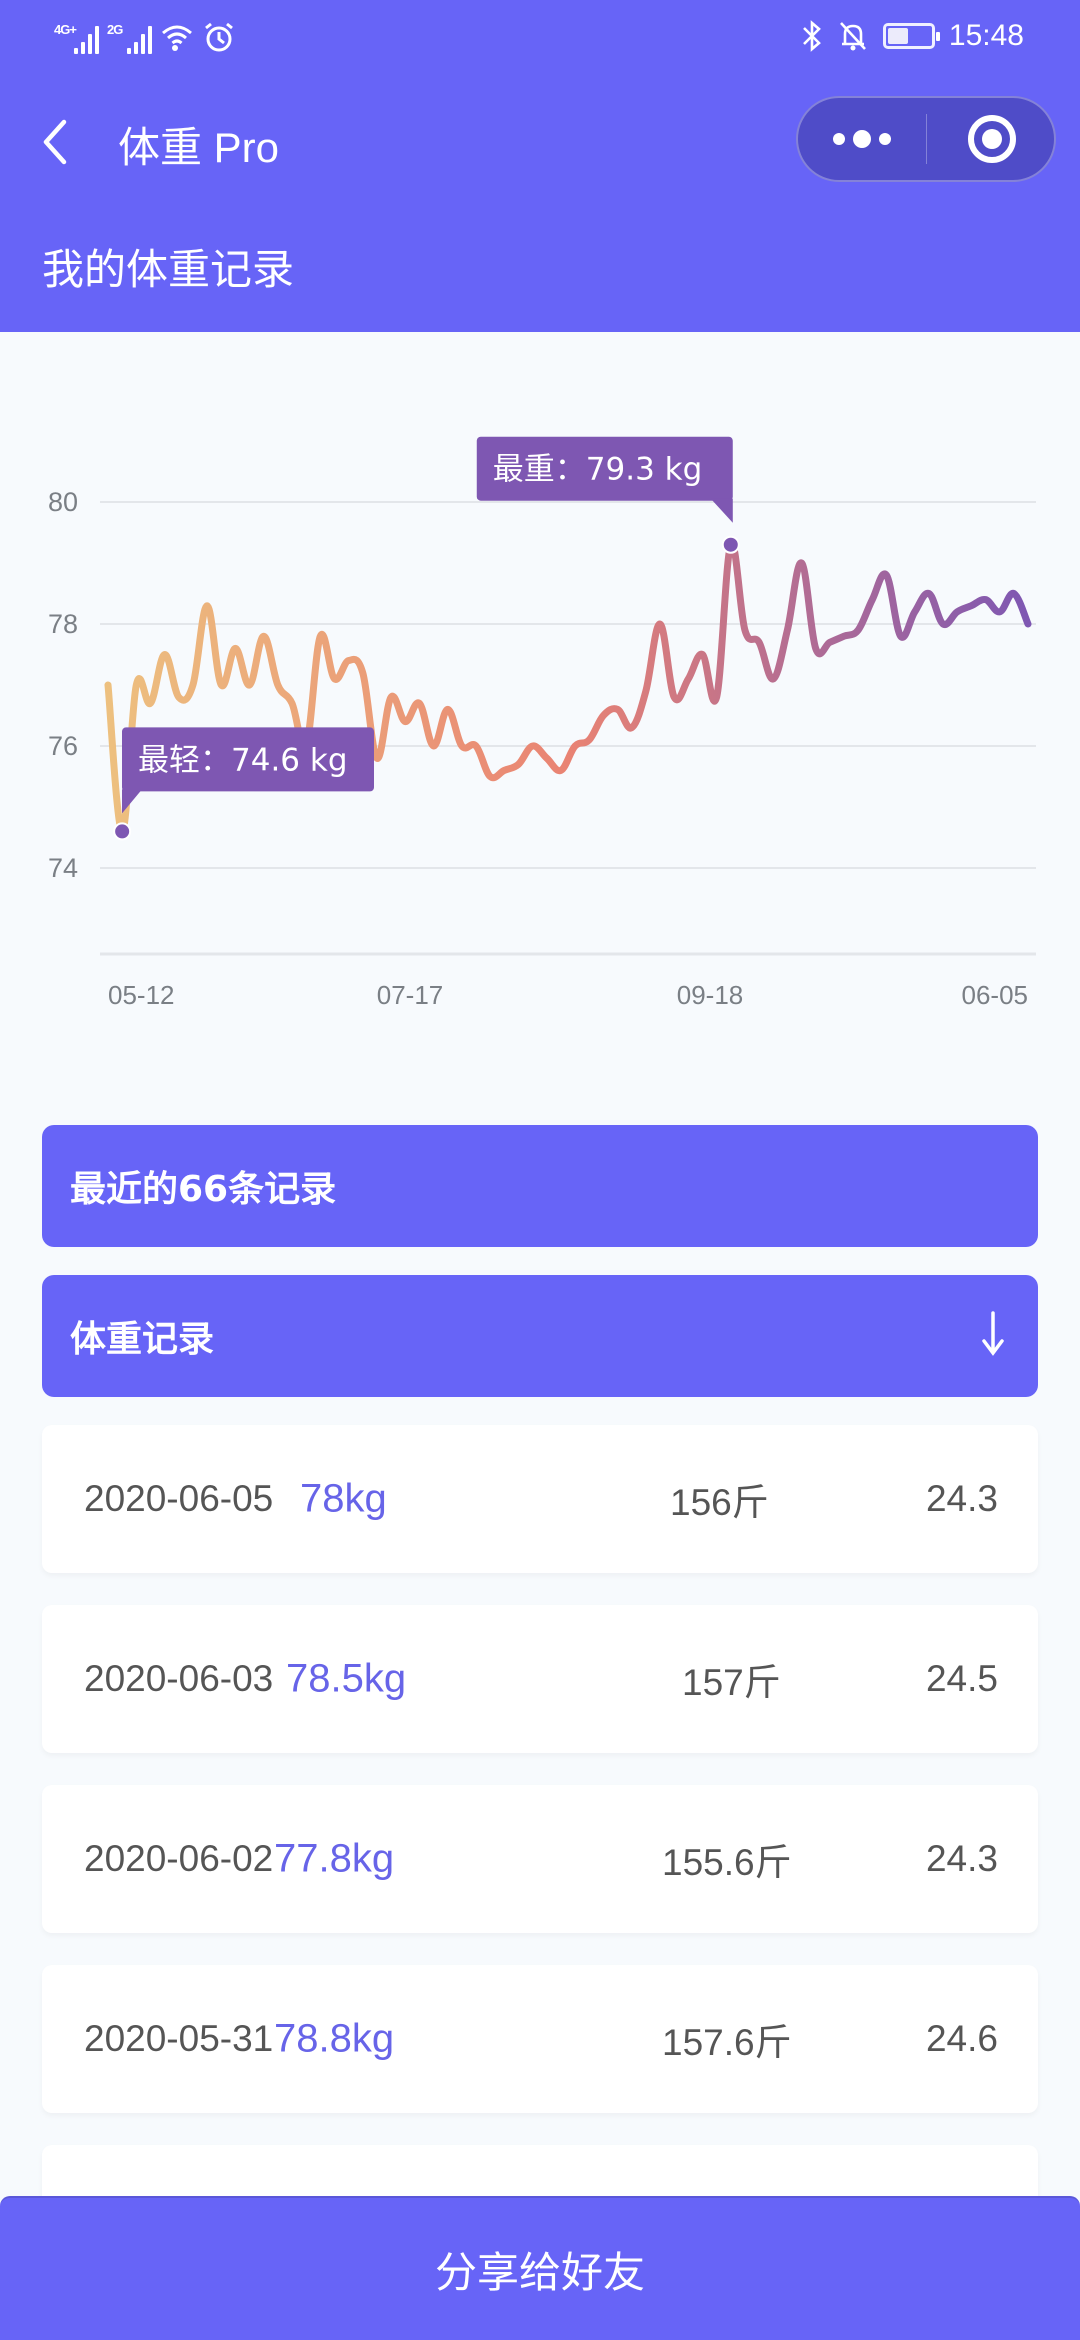  Describe the element at coordinates (76, 38) in the screenshot. I see `signal-4g-icon: 4G+` at that location.